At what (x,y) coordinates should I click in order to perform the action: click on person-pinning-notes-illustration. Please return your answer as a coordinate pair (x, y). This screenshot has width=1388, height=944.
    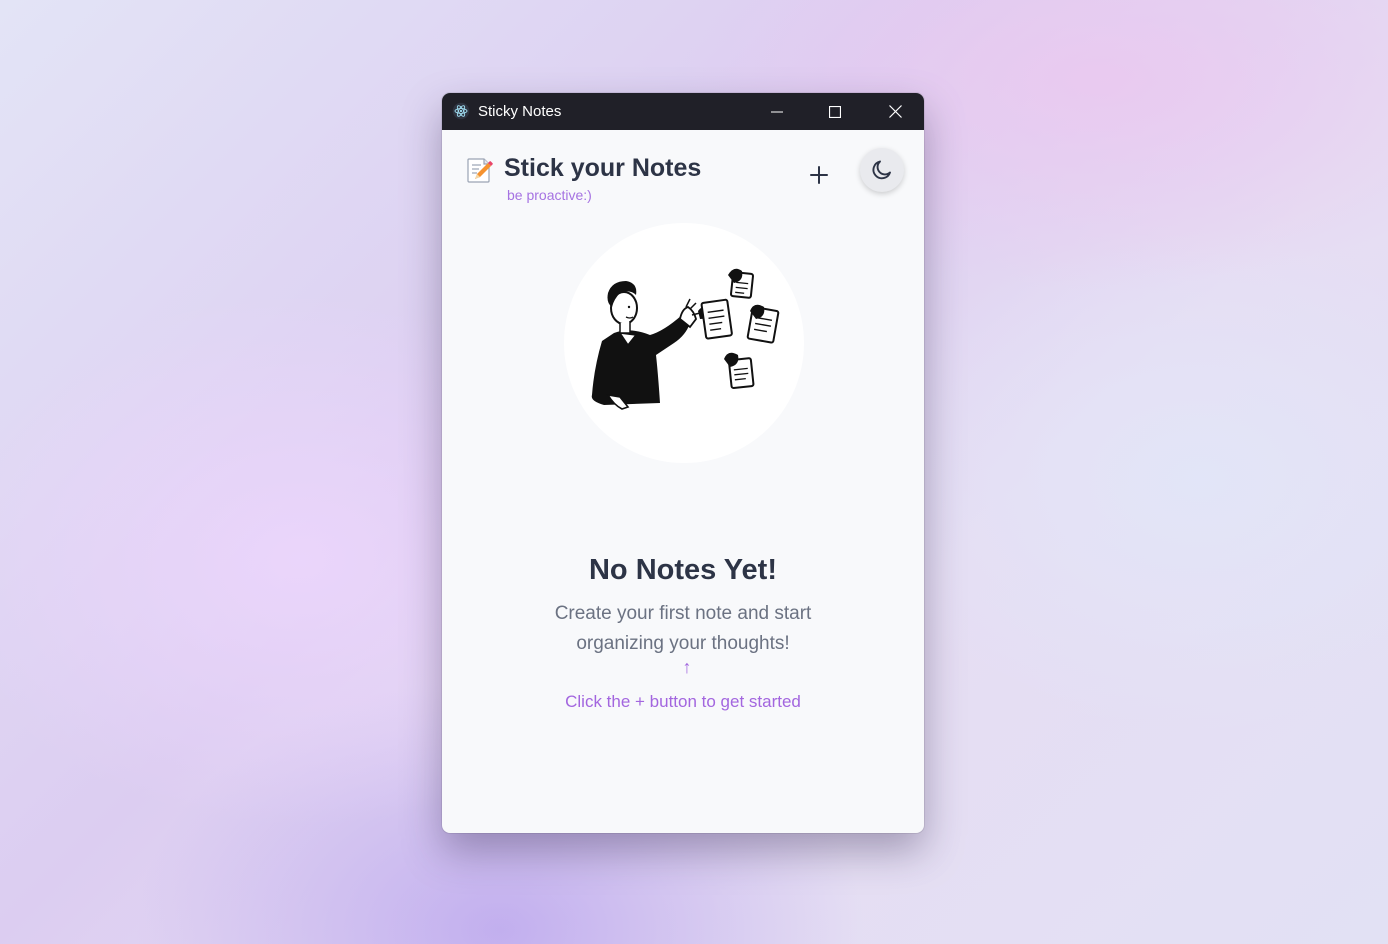
    Looking at the image, I should click on (685, 339).